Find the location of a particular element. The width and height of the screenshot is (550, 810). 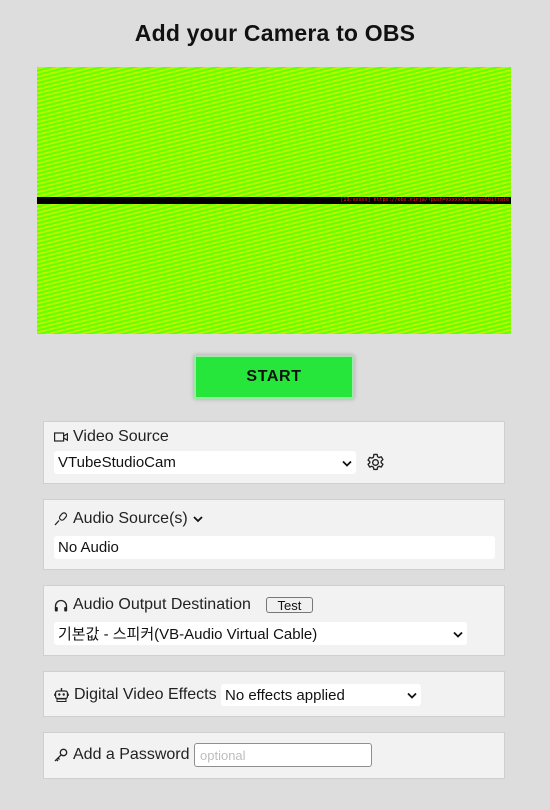

audio-output-select: 기본값 - 스피커(VB-Audio Virtual Cable) is located at coordinates (260, 633).